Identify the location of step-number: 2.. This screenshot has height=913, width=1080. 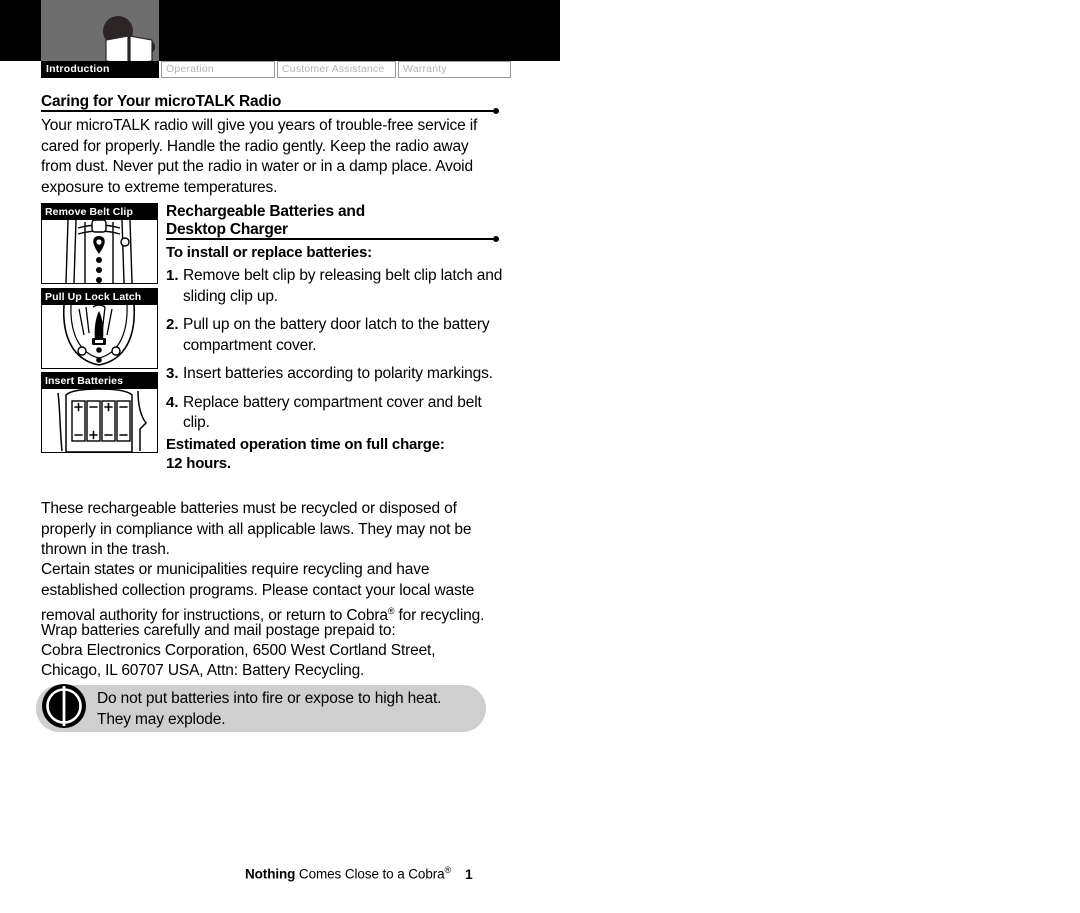
(172, 324).